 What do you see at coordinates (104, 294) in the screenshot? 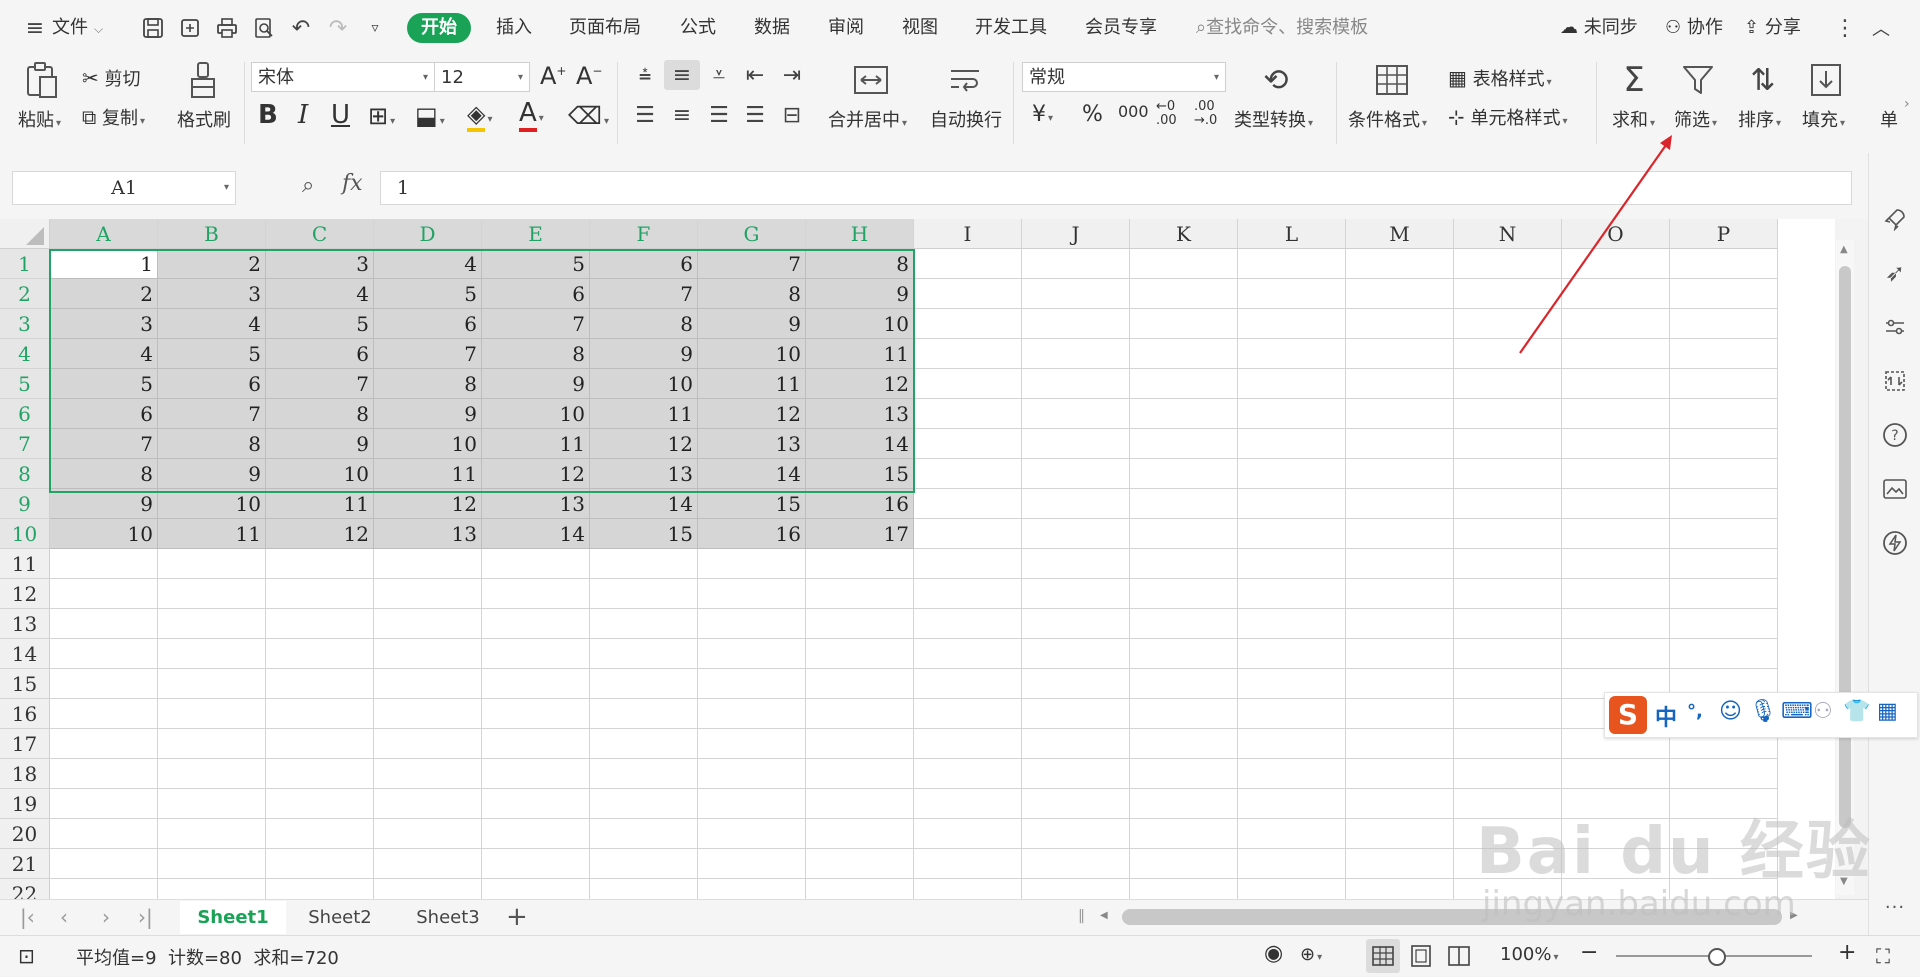
I see `cell-a2: 2` at bounding box center [104, 294].